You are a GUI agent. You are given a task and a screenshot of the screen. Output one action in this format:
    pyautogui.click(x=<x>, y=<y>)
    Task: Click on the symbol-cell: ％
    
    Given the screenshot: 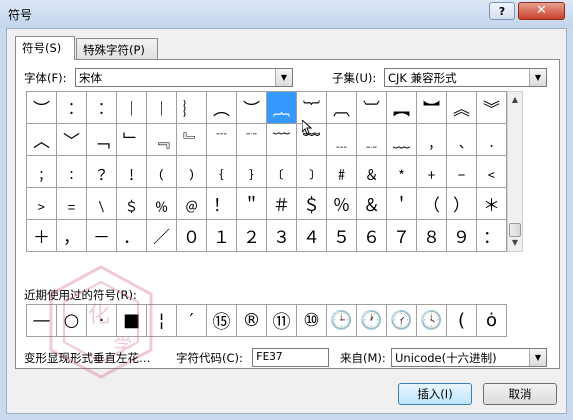 What is the action you would take?
    pyautogui.click(x=342, y=204)
    